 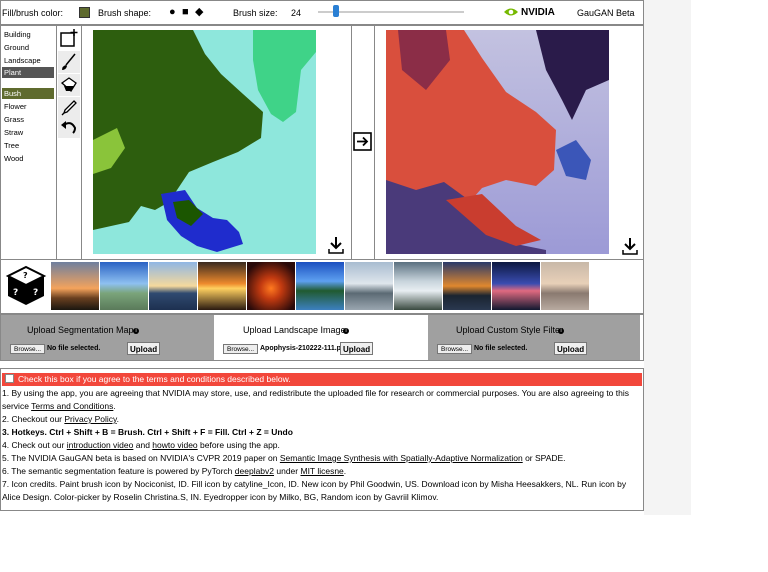 What do you see at coordinates (296, 13) in the screenshot?
I see `brush-size-value: 24` at bounding box center [296, 13].